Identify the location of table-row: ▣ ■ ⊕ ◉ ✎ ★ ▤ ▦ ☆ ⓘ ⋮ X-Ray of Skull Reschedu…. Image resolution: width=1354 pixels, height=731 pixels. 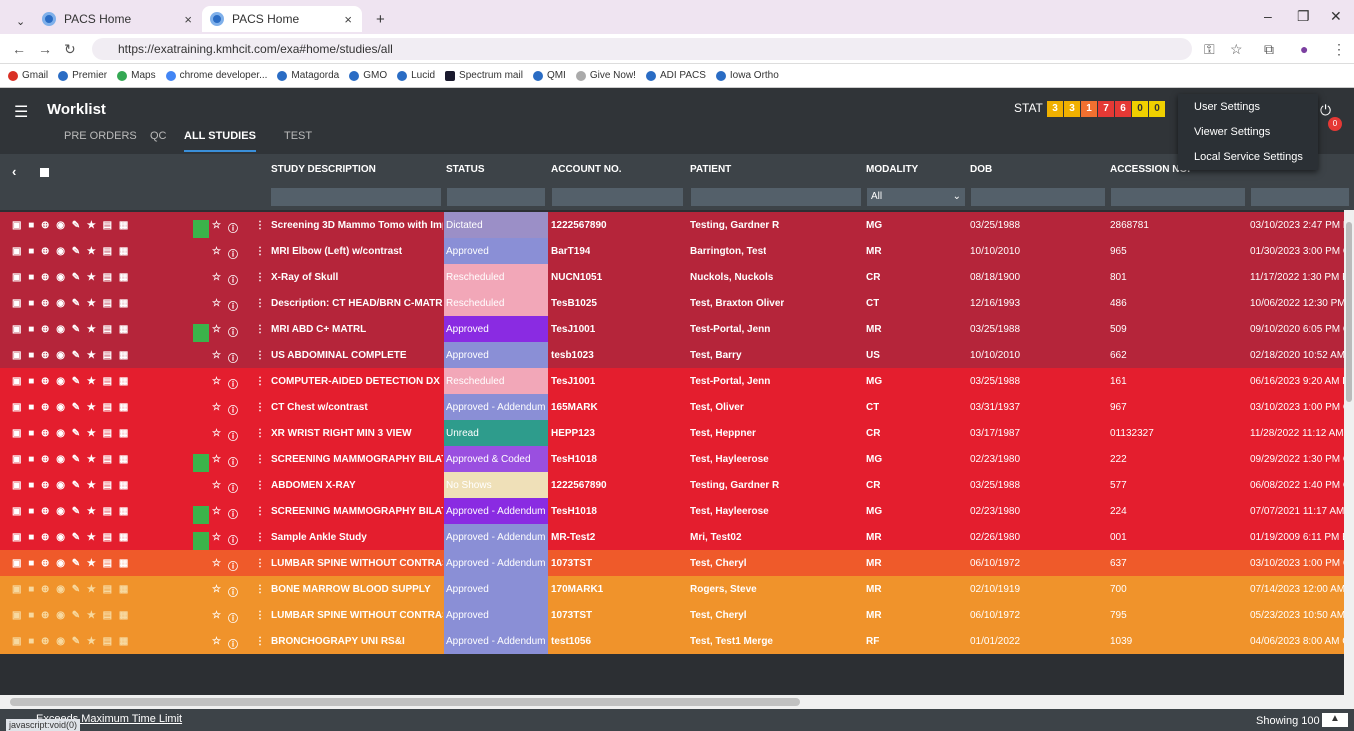
(677, 277).